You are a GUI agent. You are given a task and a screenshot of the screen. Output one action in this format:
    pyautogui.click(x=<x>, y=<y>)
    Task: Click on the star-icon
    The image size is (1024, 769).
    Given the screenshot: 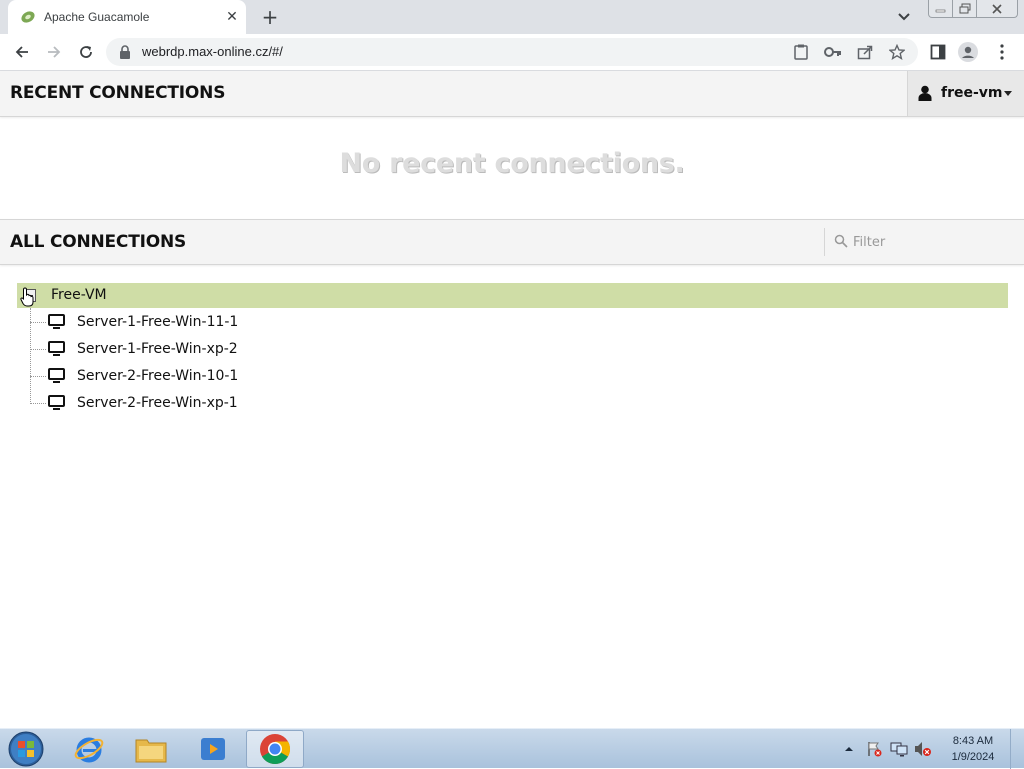 What is the action you would take?
    pyautogui.click(x=897, y=52)
    